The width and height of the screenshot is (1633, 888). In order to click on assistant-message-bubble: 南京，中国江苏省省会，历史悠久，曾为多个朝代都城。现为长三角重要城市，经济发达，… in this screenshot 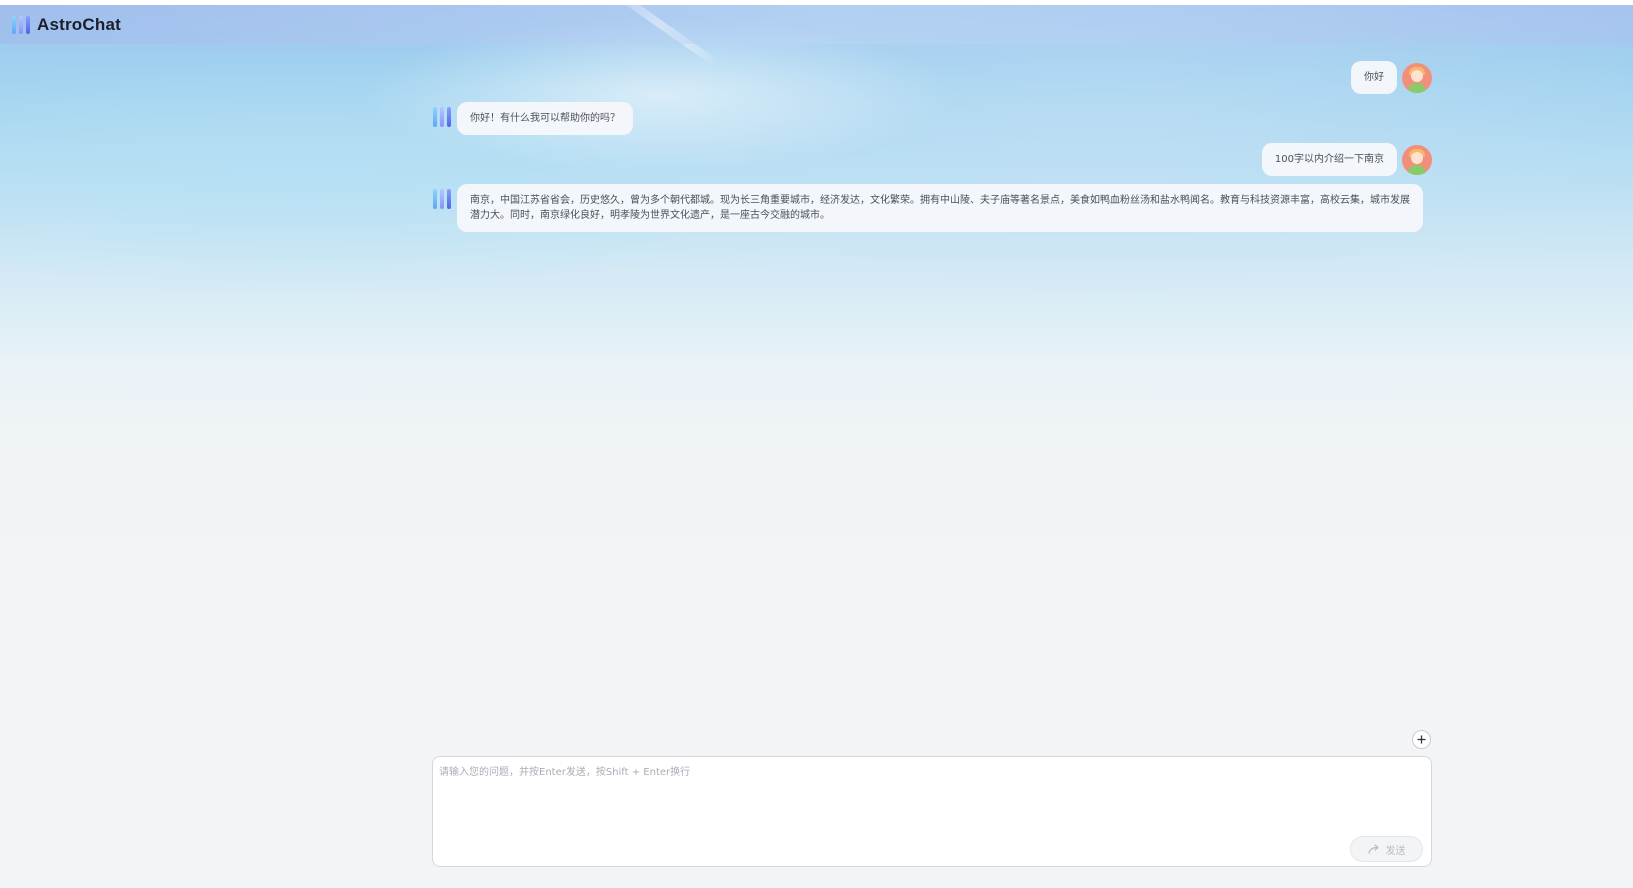, I will do `click(940, 208)`.